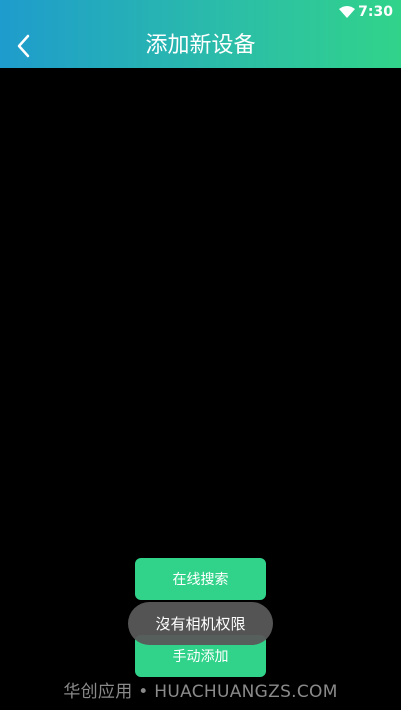  I want to click on status-bar: 7:30, so click(200, 12).